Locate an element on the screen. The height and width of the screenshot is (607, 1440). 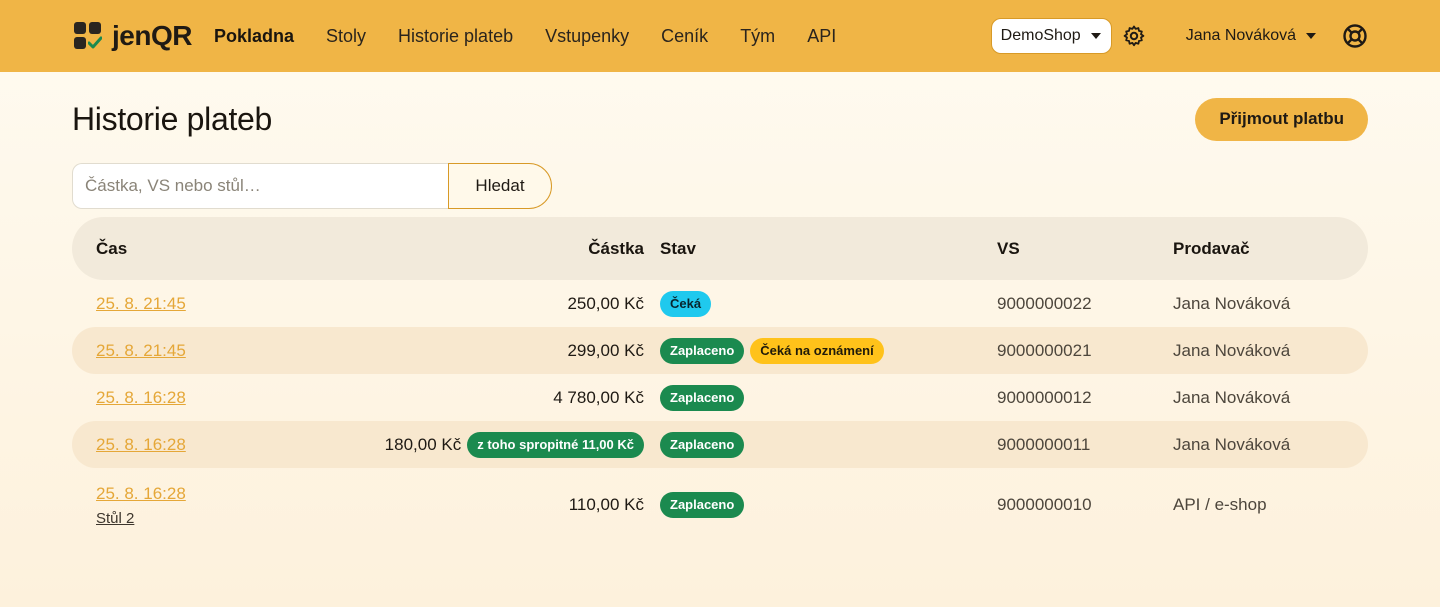
payment-vs: 9000000021 is located at coordinates (1044, 350).